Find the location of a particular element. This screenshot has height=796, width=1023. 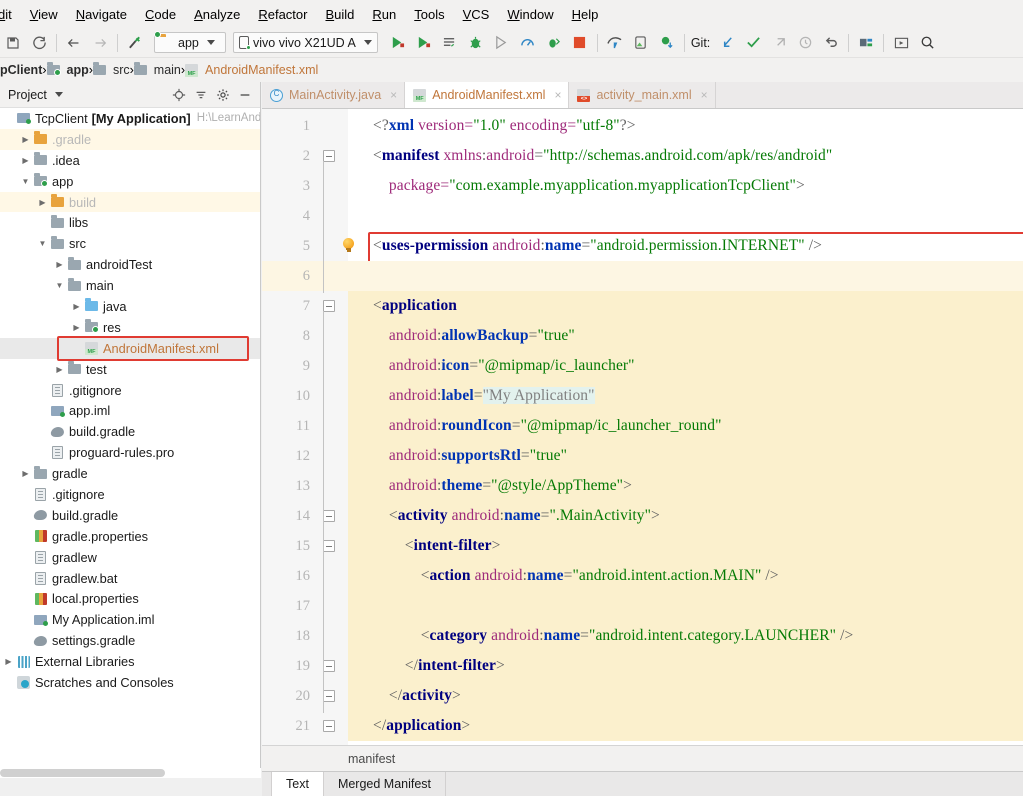

module-selector: app is located at coordinates (190, 42).